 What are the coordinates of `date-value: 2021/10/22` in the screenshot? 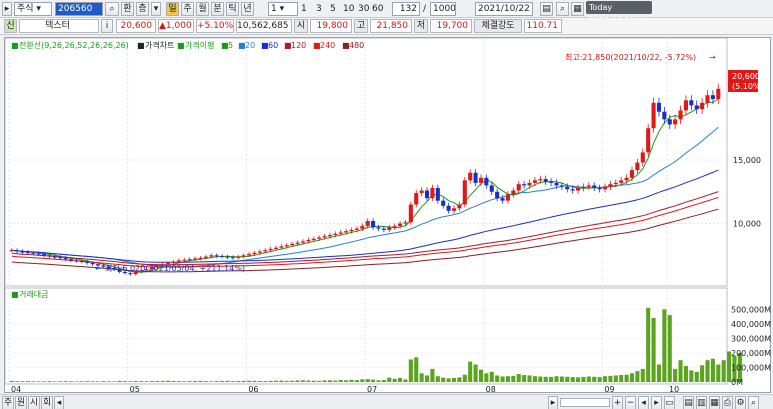 It's located at (504, 9).